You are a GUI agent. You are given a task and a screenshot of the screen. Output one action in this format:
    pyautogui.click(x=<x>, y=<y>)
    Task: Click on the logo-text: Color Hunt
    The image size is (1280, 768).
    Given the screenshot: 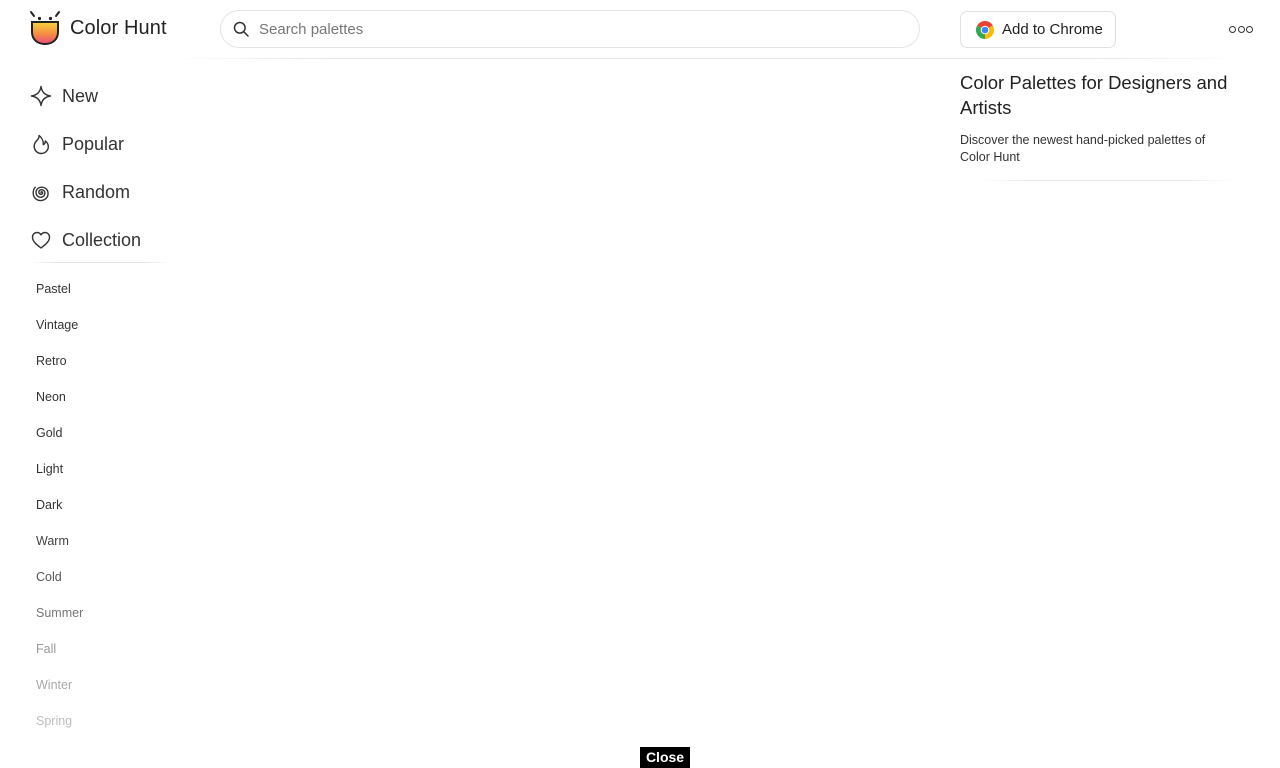 What is the action you would take?
    pyautogui.click(x=118, y=27)
    